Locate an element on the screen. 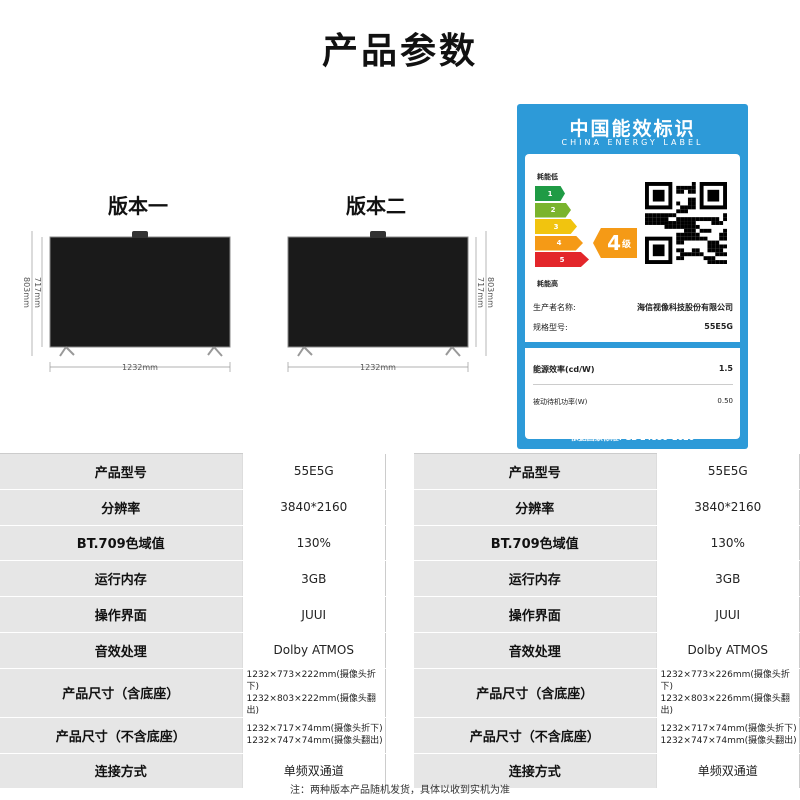 This screenshot has width=800, height=800. standby-label: 被动待机功率(W) is located at coordinates (560, 402).